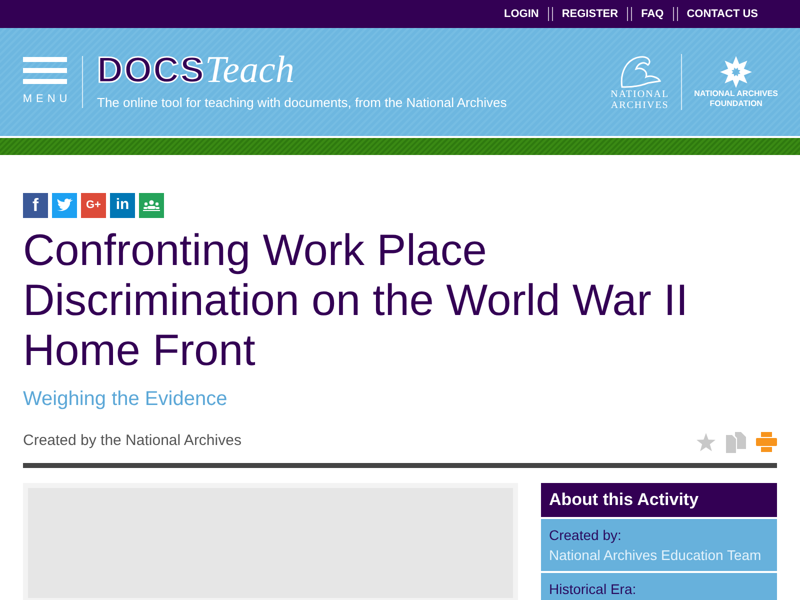  I want to click on activity-type: Weighing the Evidence, so click(125, 399).